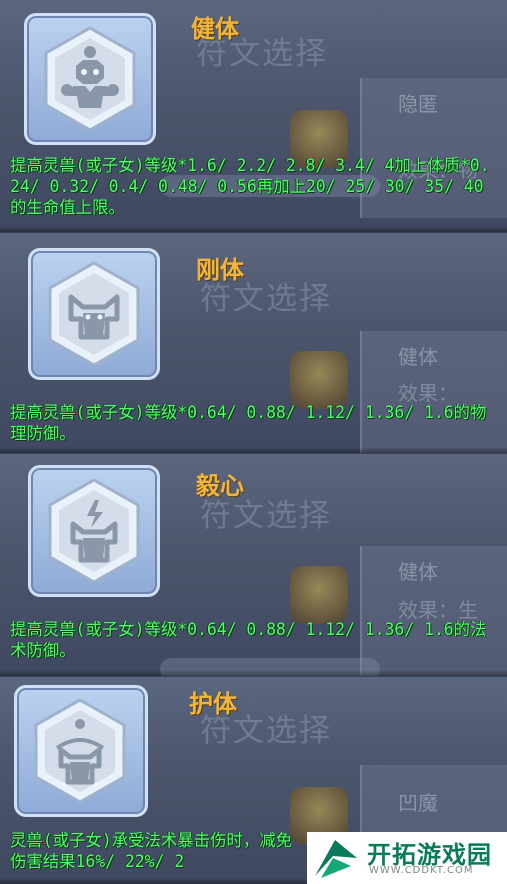 The image size is (507, 884). Describe the element at coordinates (151, 851) in the screenshot. I see `skill-description: 灵兽(或子女)承受法术暴击伤时，减免伤害结果16%/ 22%/ 2` at that location.